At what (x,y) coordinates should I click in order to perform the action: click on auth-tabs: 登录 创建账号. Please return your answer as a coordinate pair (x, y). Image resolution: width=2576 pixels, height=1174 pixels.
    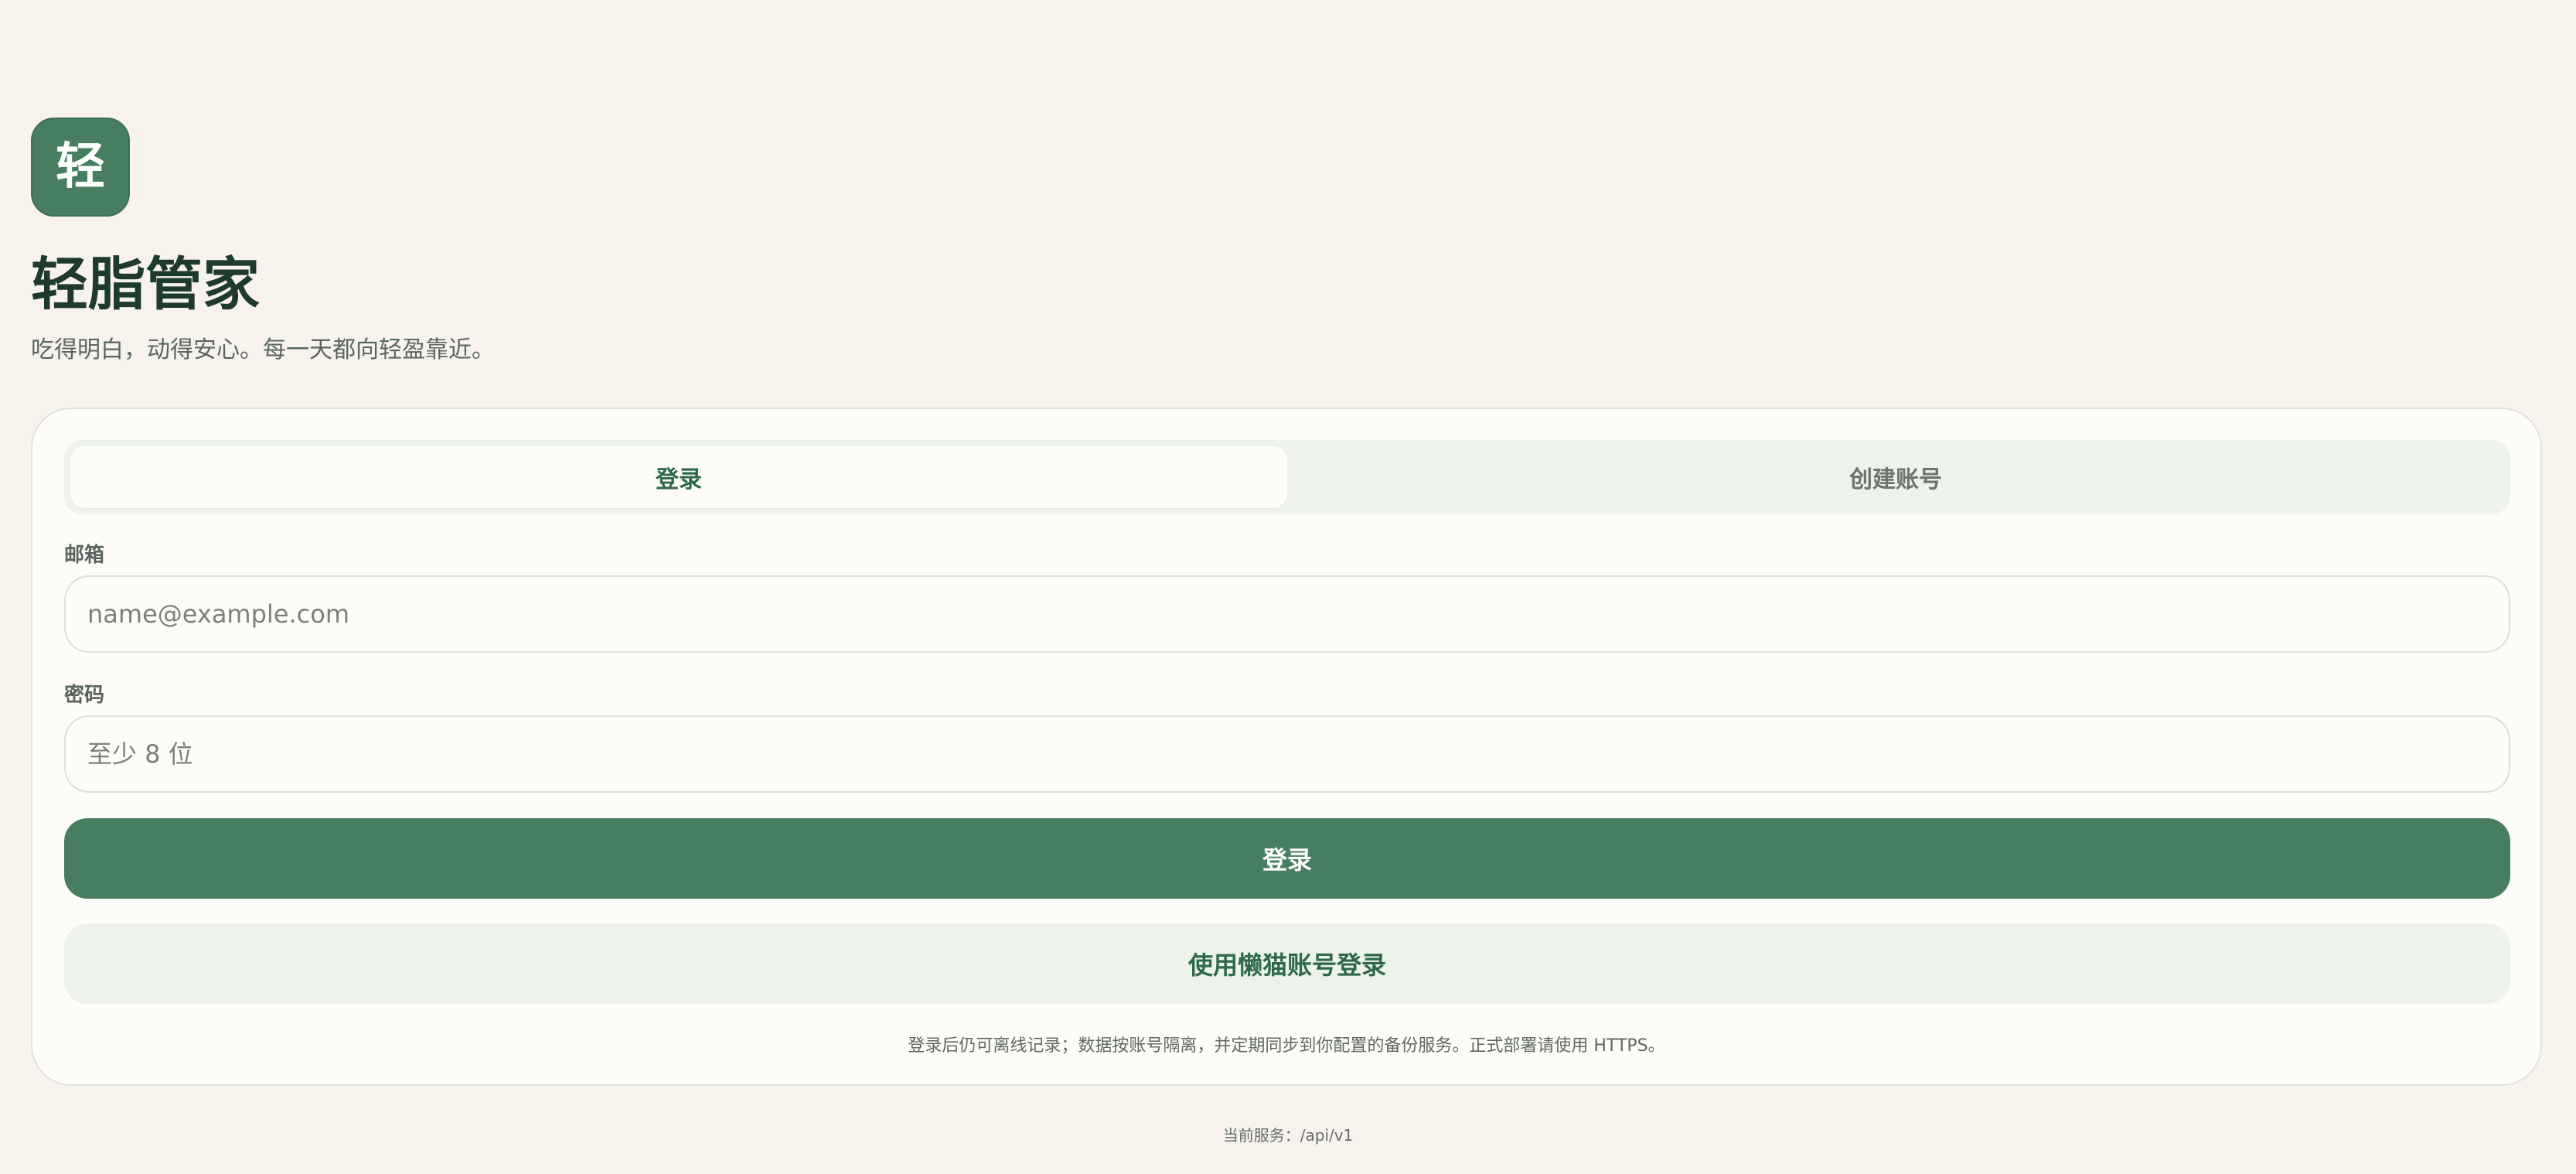
    Looking at the image, I should click on (1287, 477).